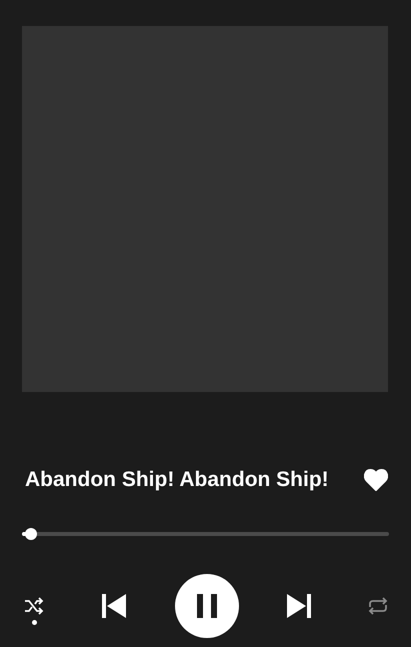 This screenshot has width=411, height=647. What do you see at coordinates (177, 480) in the screenshot?
I see `track-title: Abandon Ship! Abandon Ship!` at bounding box center [177, 480].